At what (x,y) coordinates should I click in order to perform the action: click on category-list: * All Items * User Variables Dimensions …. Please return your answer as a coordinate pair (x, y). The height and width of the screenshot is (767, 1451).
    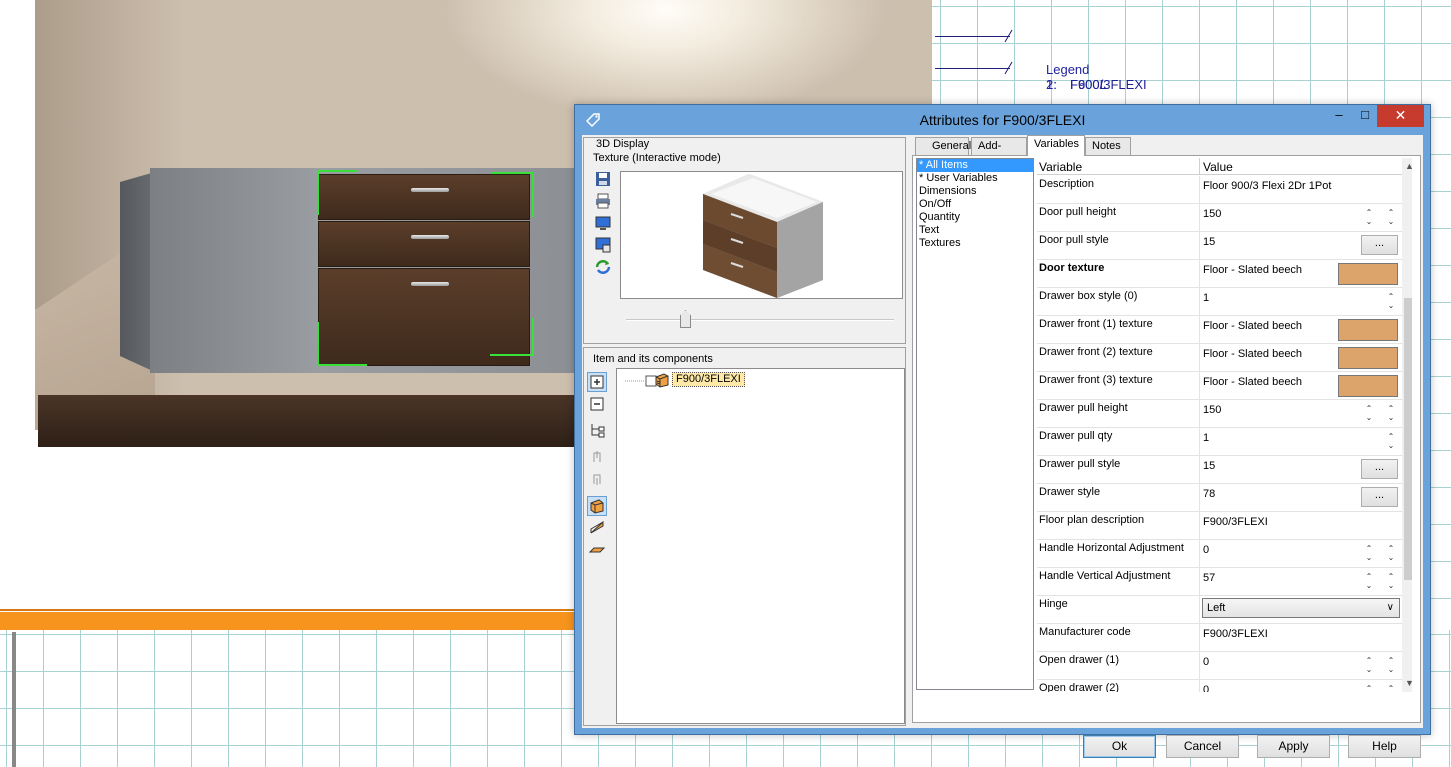
    Looking at the image, I should click on (975, 424).